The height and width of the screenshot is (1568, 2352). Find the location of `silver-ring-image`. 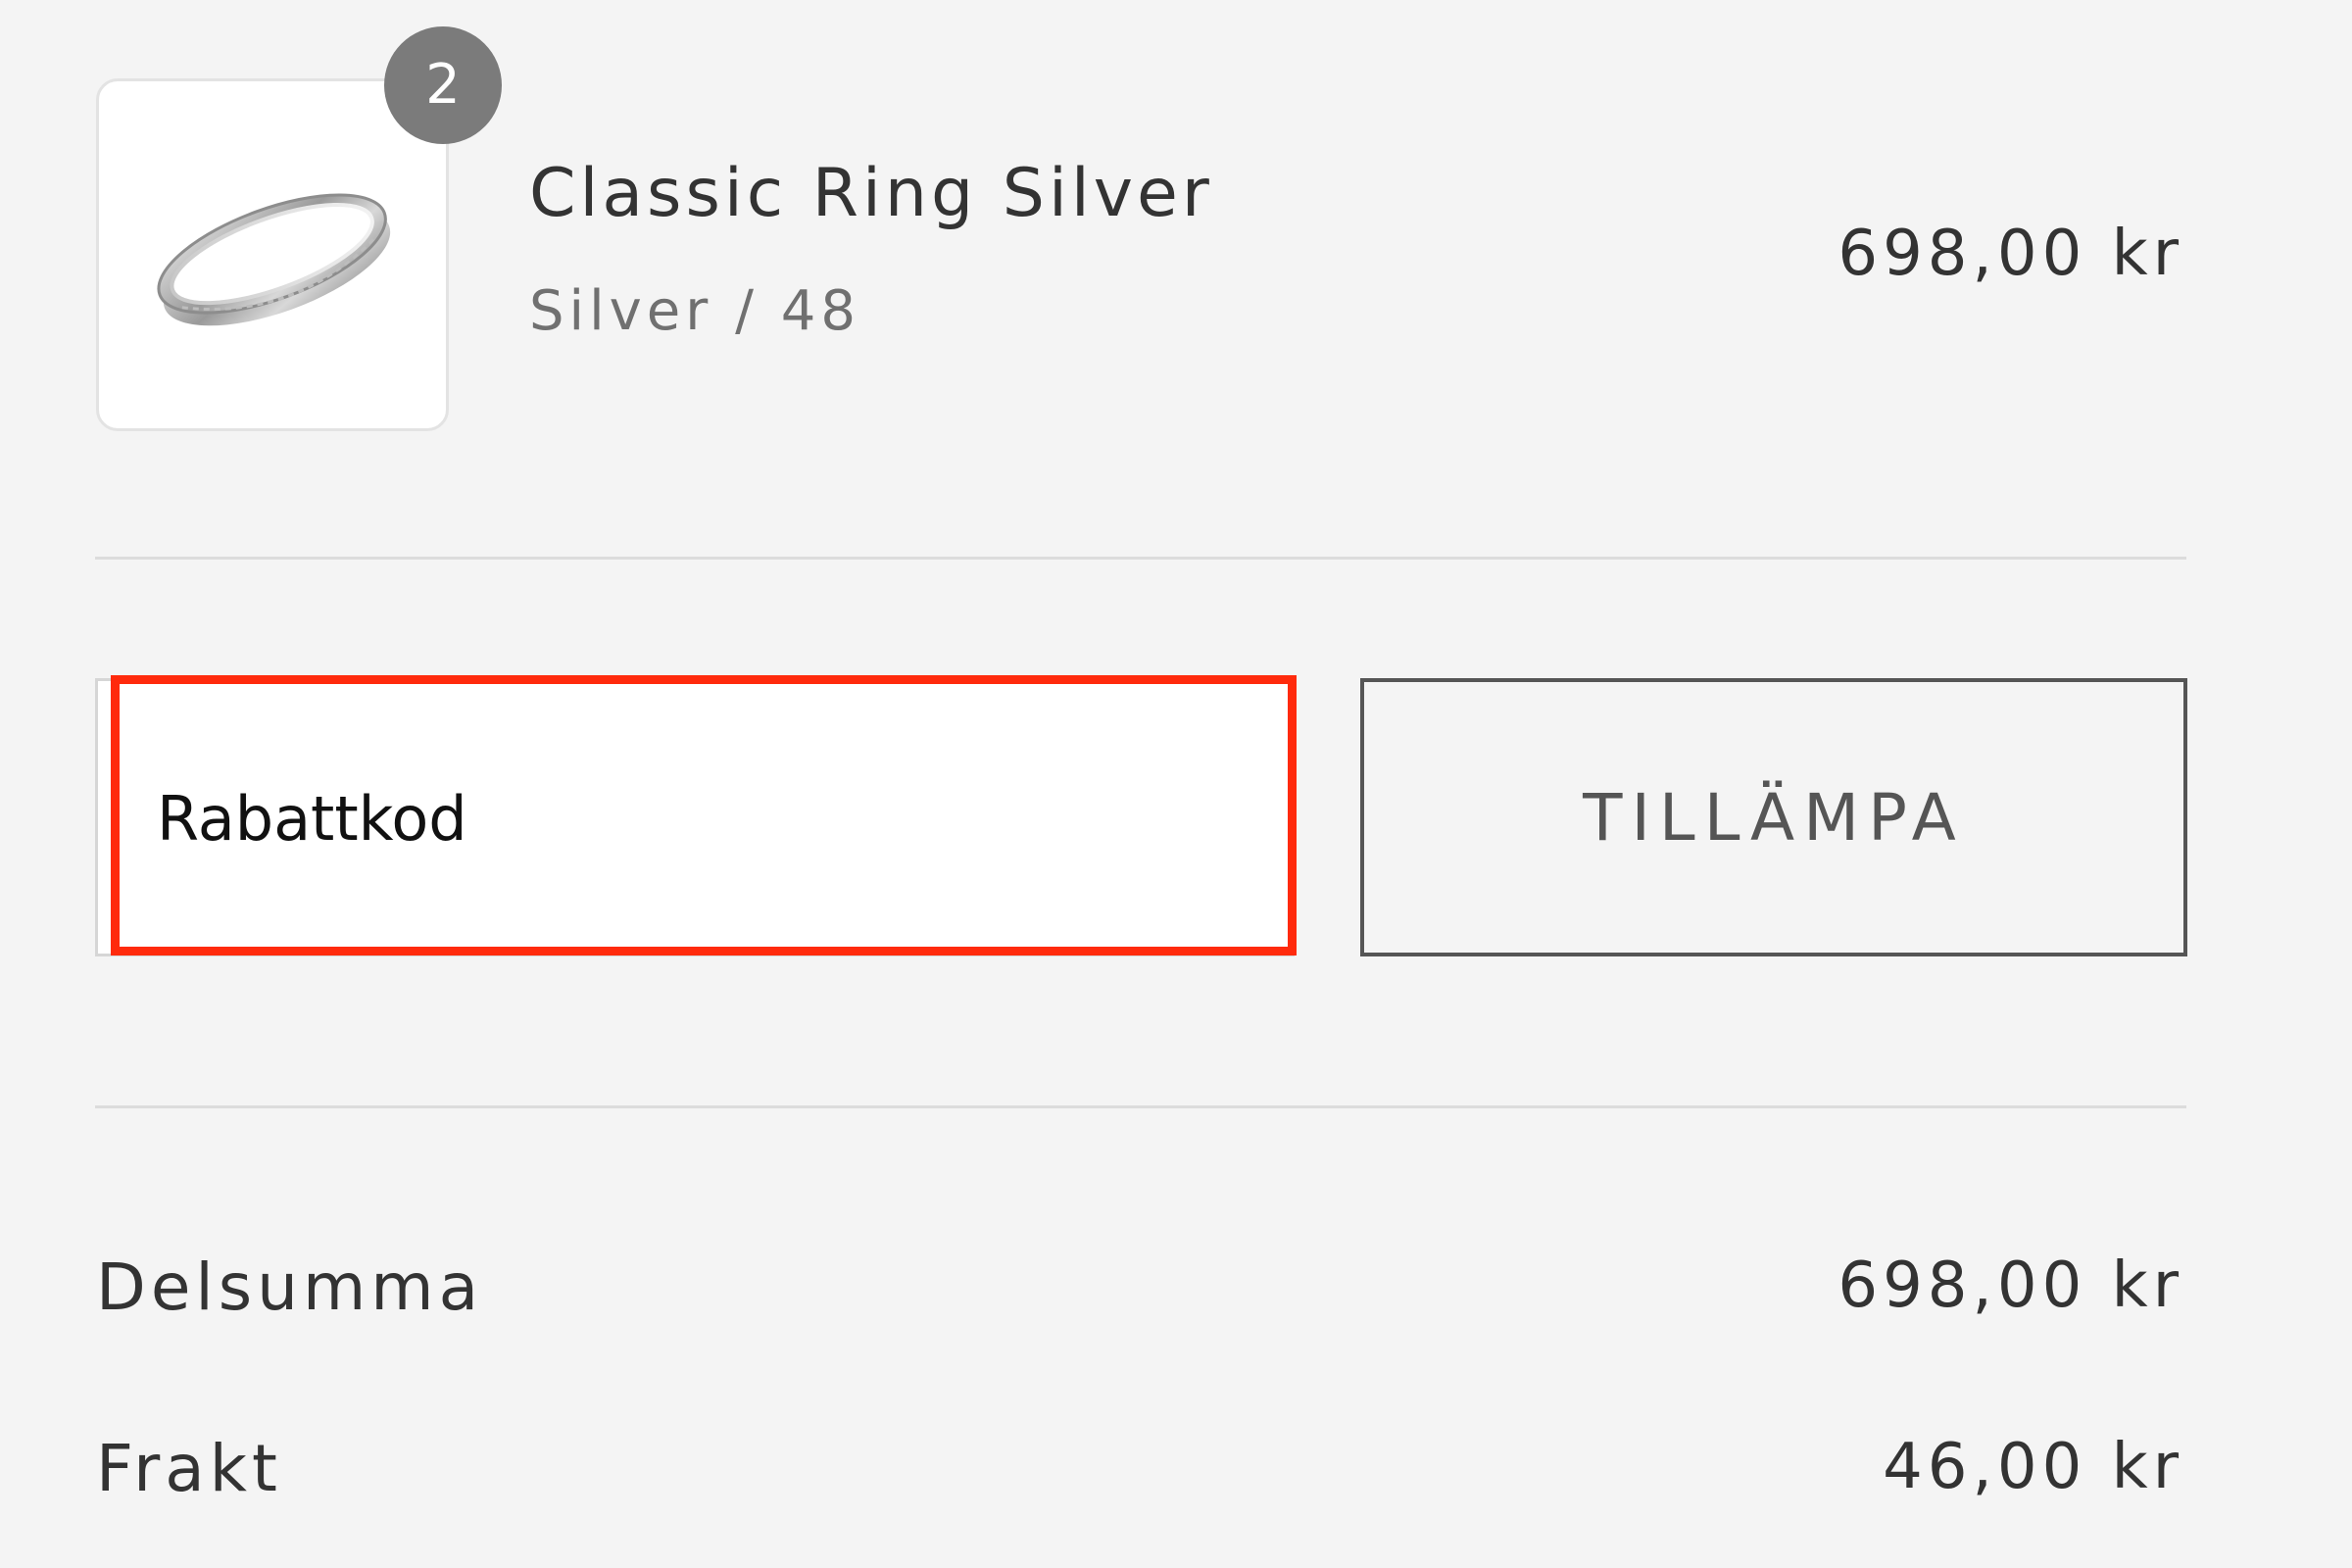

silver-ring-image is located at coordinates (274, 259).